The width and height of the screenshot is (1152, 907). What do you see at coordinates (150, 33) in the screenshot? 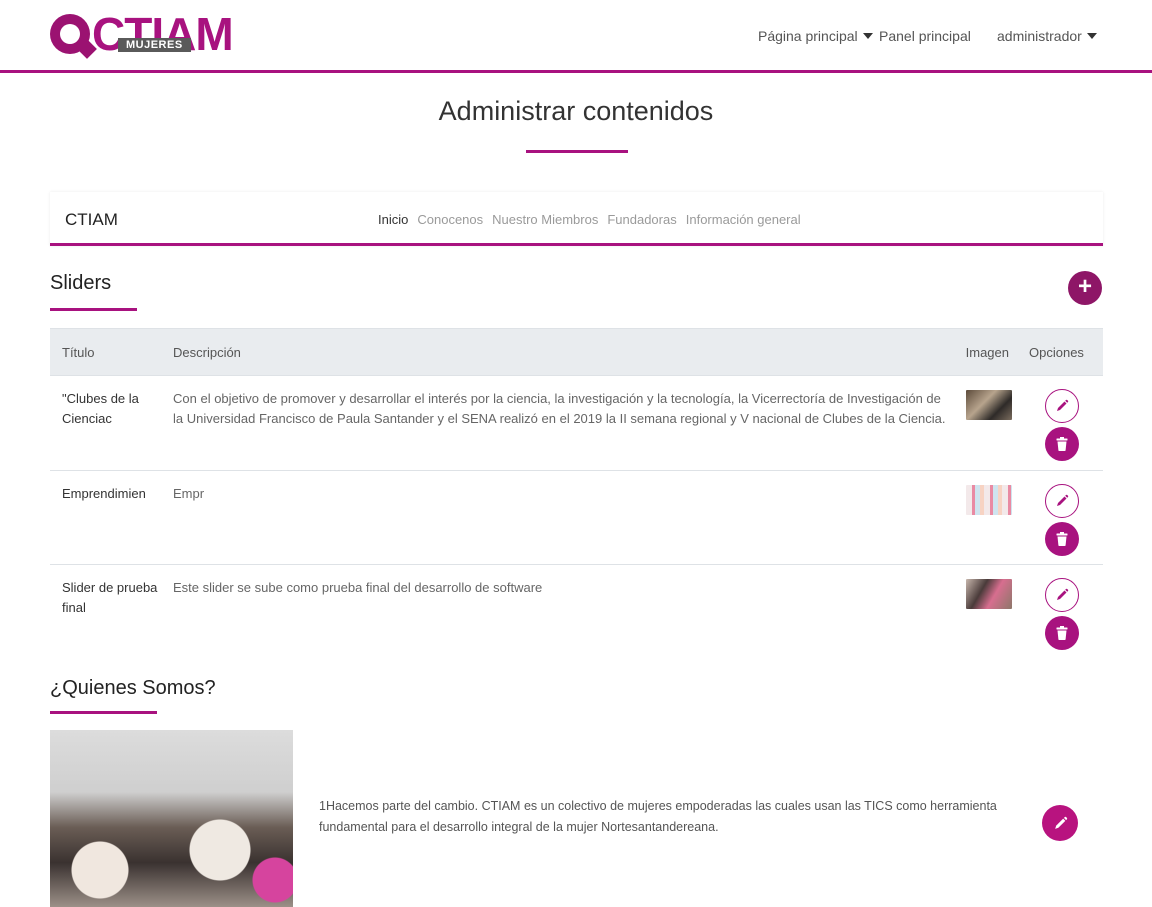
I see `ctiam-logo: CTIAM MUJERES` at bounding box center [150, 33].